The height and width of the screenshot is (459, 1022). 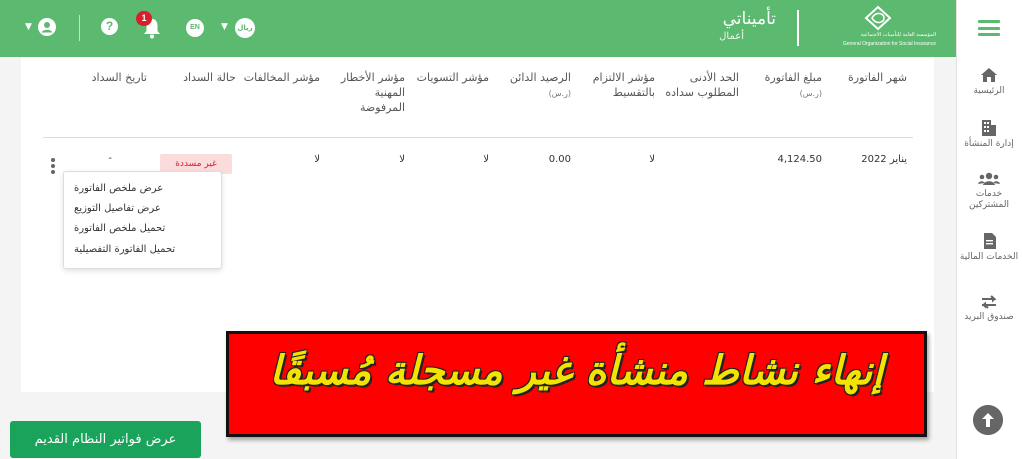 What do you see at coordinates (136, 228) in the screenshot?
I see `menu-item-download-invoice-summary: تحميل ملخص الفاتورة` at bounding box center [136, 228].